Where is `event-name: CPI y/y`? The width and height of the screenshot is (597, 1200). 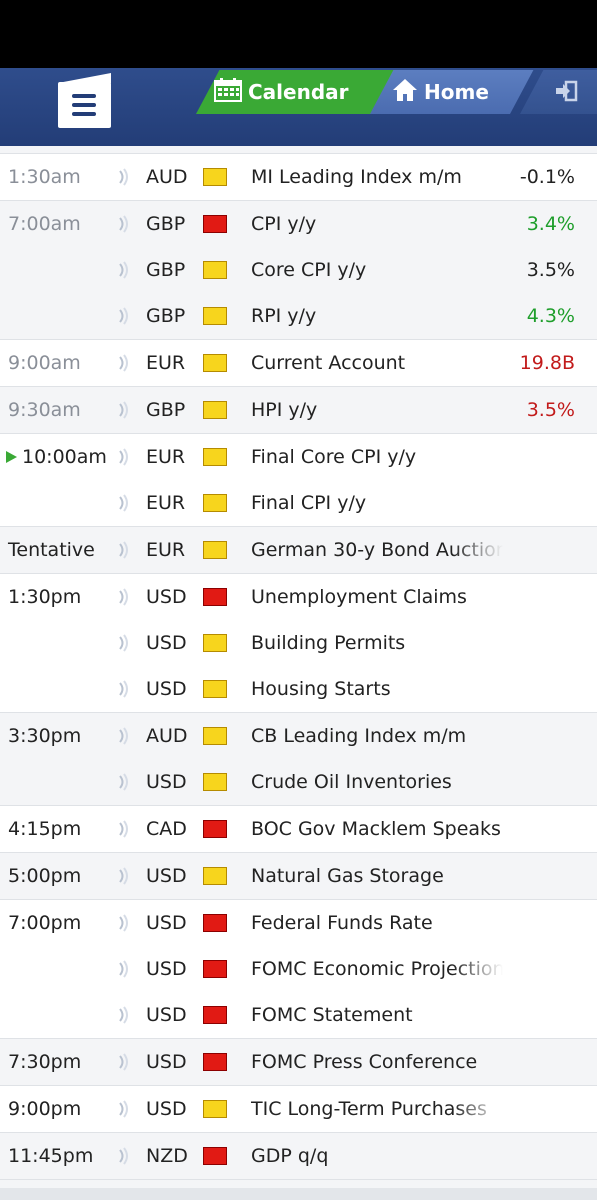
event-name: CPI y/y is located at coordinates (377, 224).